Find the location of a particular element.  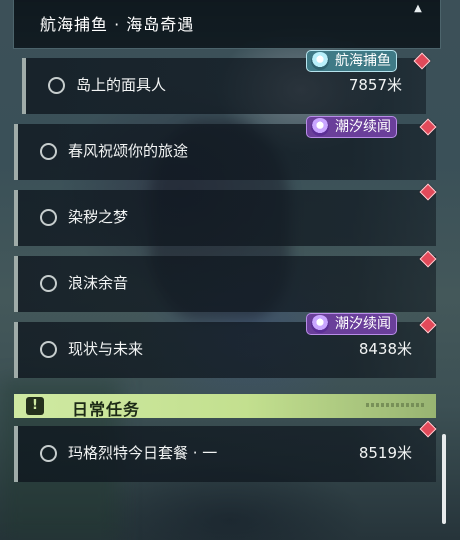

quest-name: 染秽之梦 is located at coordinates (98, 217).